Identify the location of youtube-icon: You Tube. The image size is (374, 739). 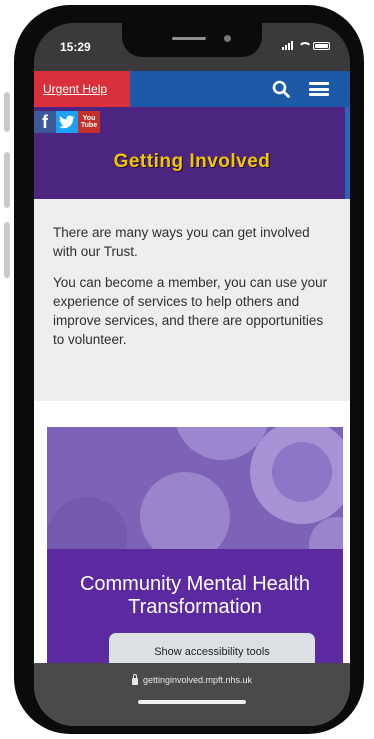
(89, 122).